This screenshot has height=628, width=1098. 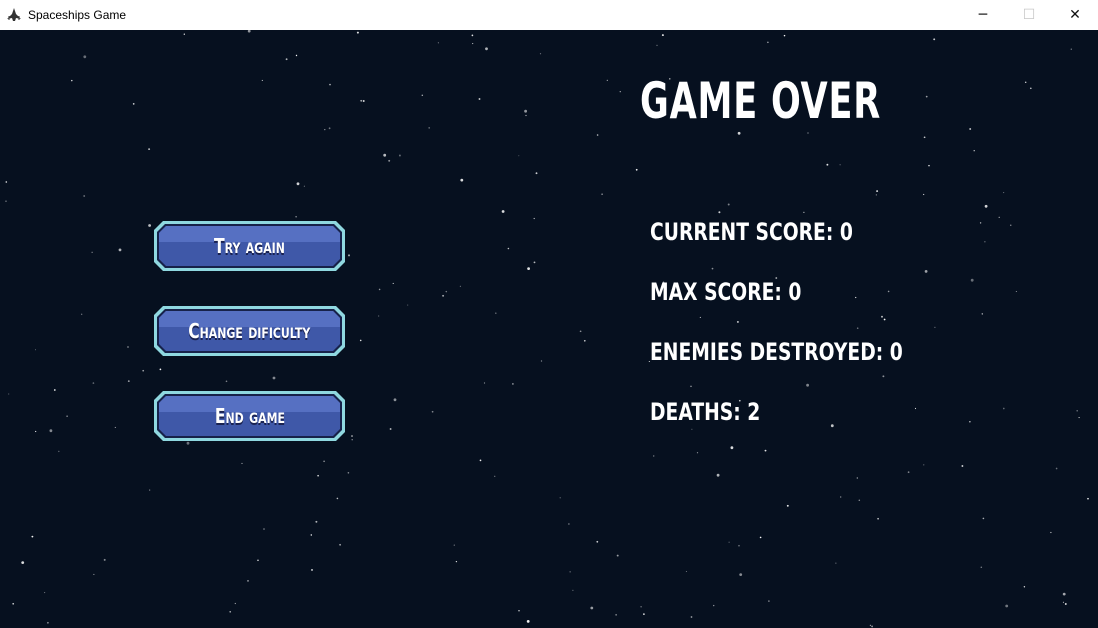 I want to click on change-difficulty-label: Change dificulty, so click(x=249, y=331).